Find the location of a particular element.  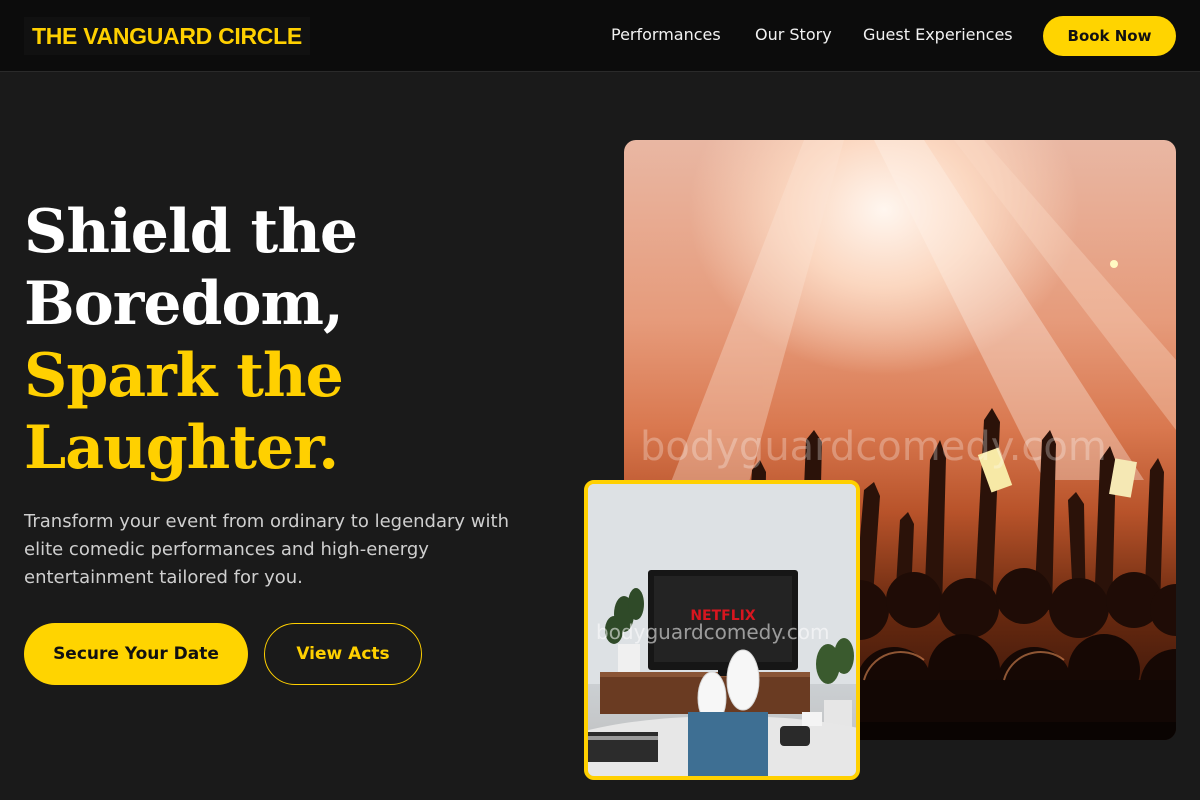

concert-watermark: bodyguardcomedy.com is located at coordinates (873, 447).